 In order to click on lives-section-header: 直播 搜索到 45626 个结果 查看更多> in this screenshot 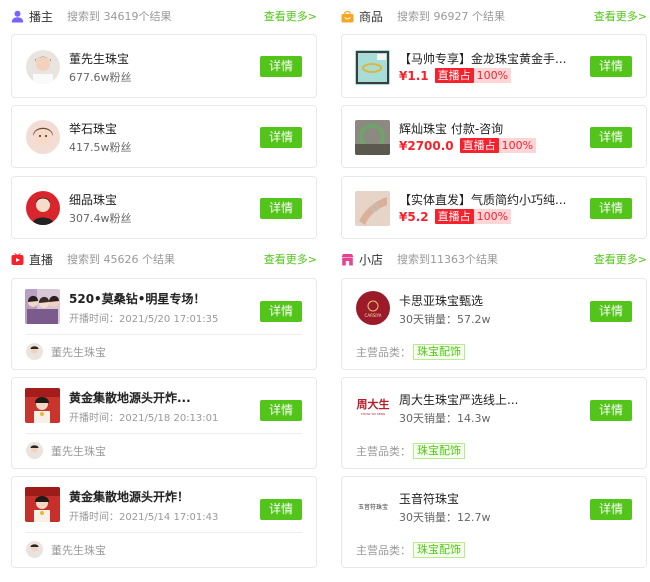, I will do `click(164, 259)`.